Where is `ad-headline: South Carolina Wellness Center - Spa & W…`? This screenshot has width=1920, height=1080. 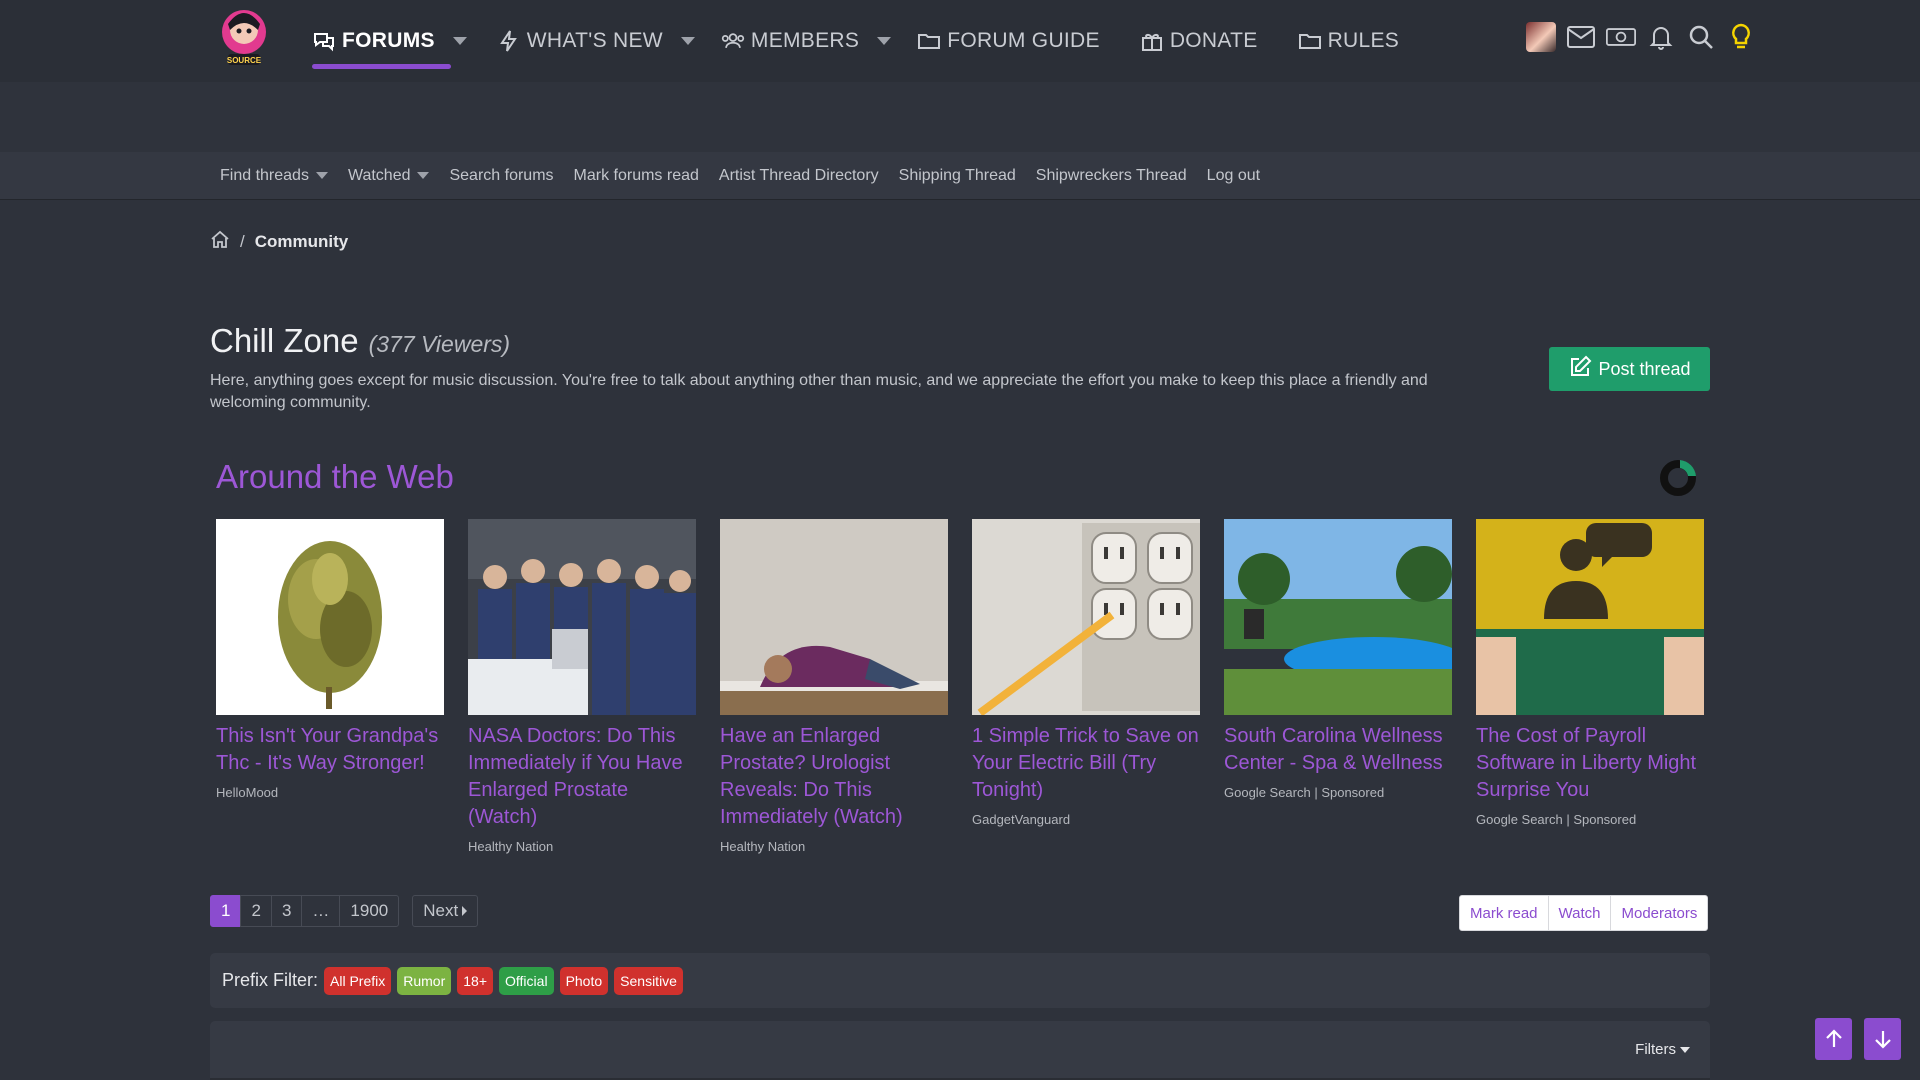
ad-headline: South Carolina Wellness Center - Spa & W… is located at coordinates (1338, 750).